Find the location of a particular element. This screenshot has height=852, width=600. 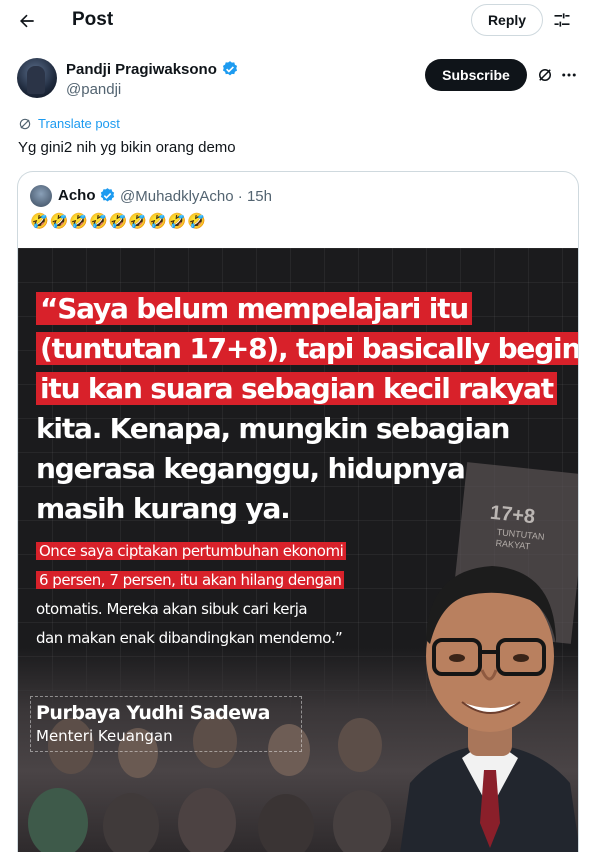

author-name: Pandji Pragiwaksono is located at coordinates (152, 69).